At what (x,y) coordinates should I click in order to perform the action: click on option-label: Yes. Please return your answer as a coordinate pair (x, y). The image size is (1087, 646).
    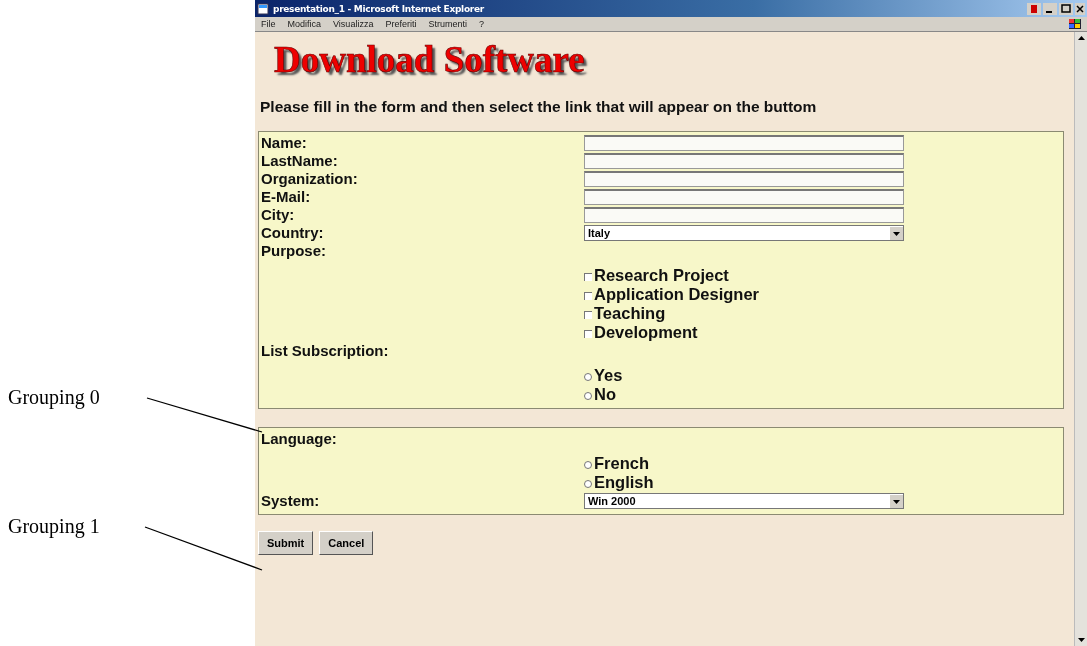
    Looking at the image, I should click on (608, 375).